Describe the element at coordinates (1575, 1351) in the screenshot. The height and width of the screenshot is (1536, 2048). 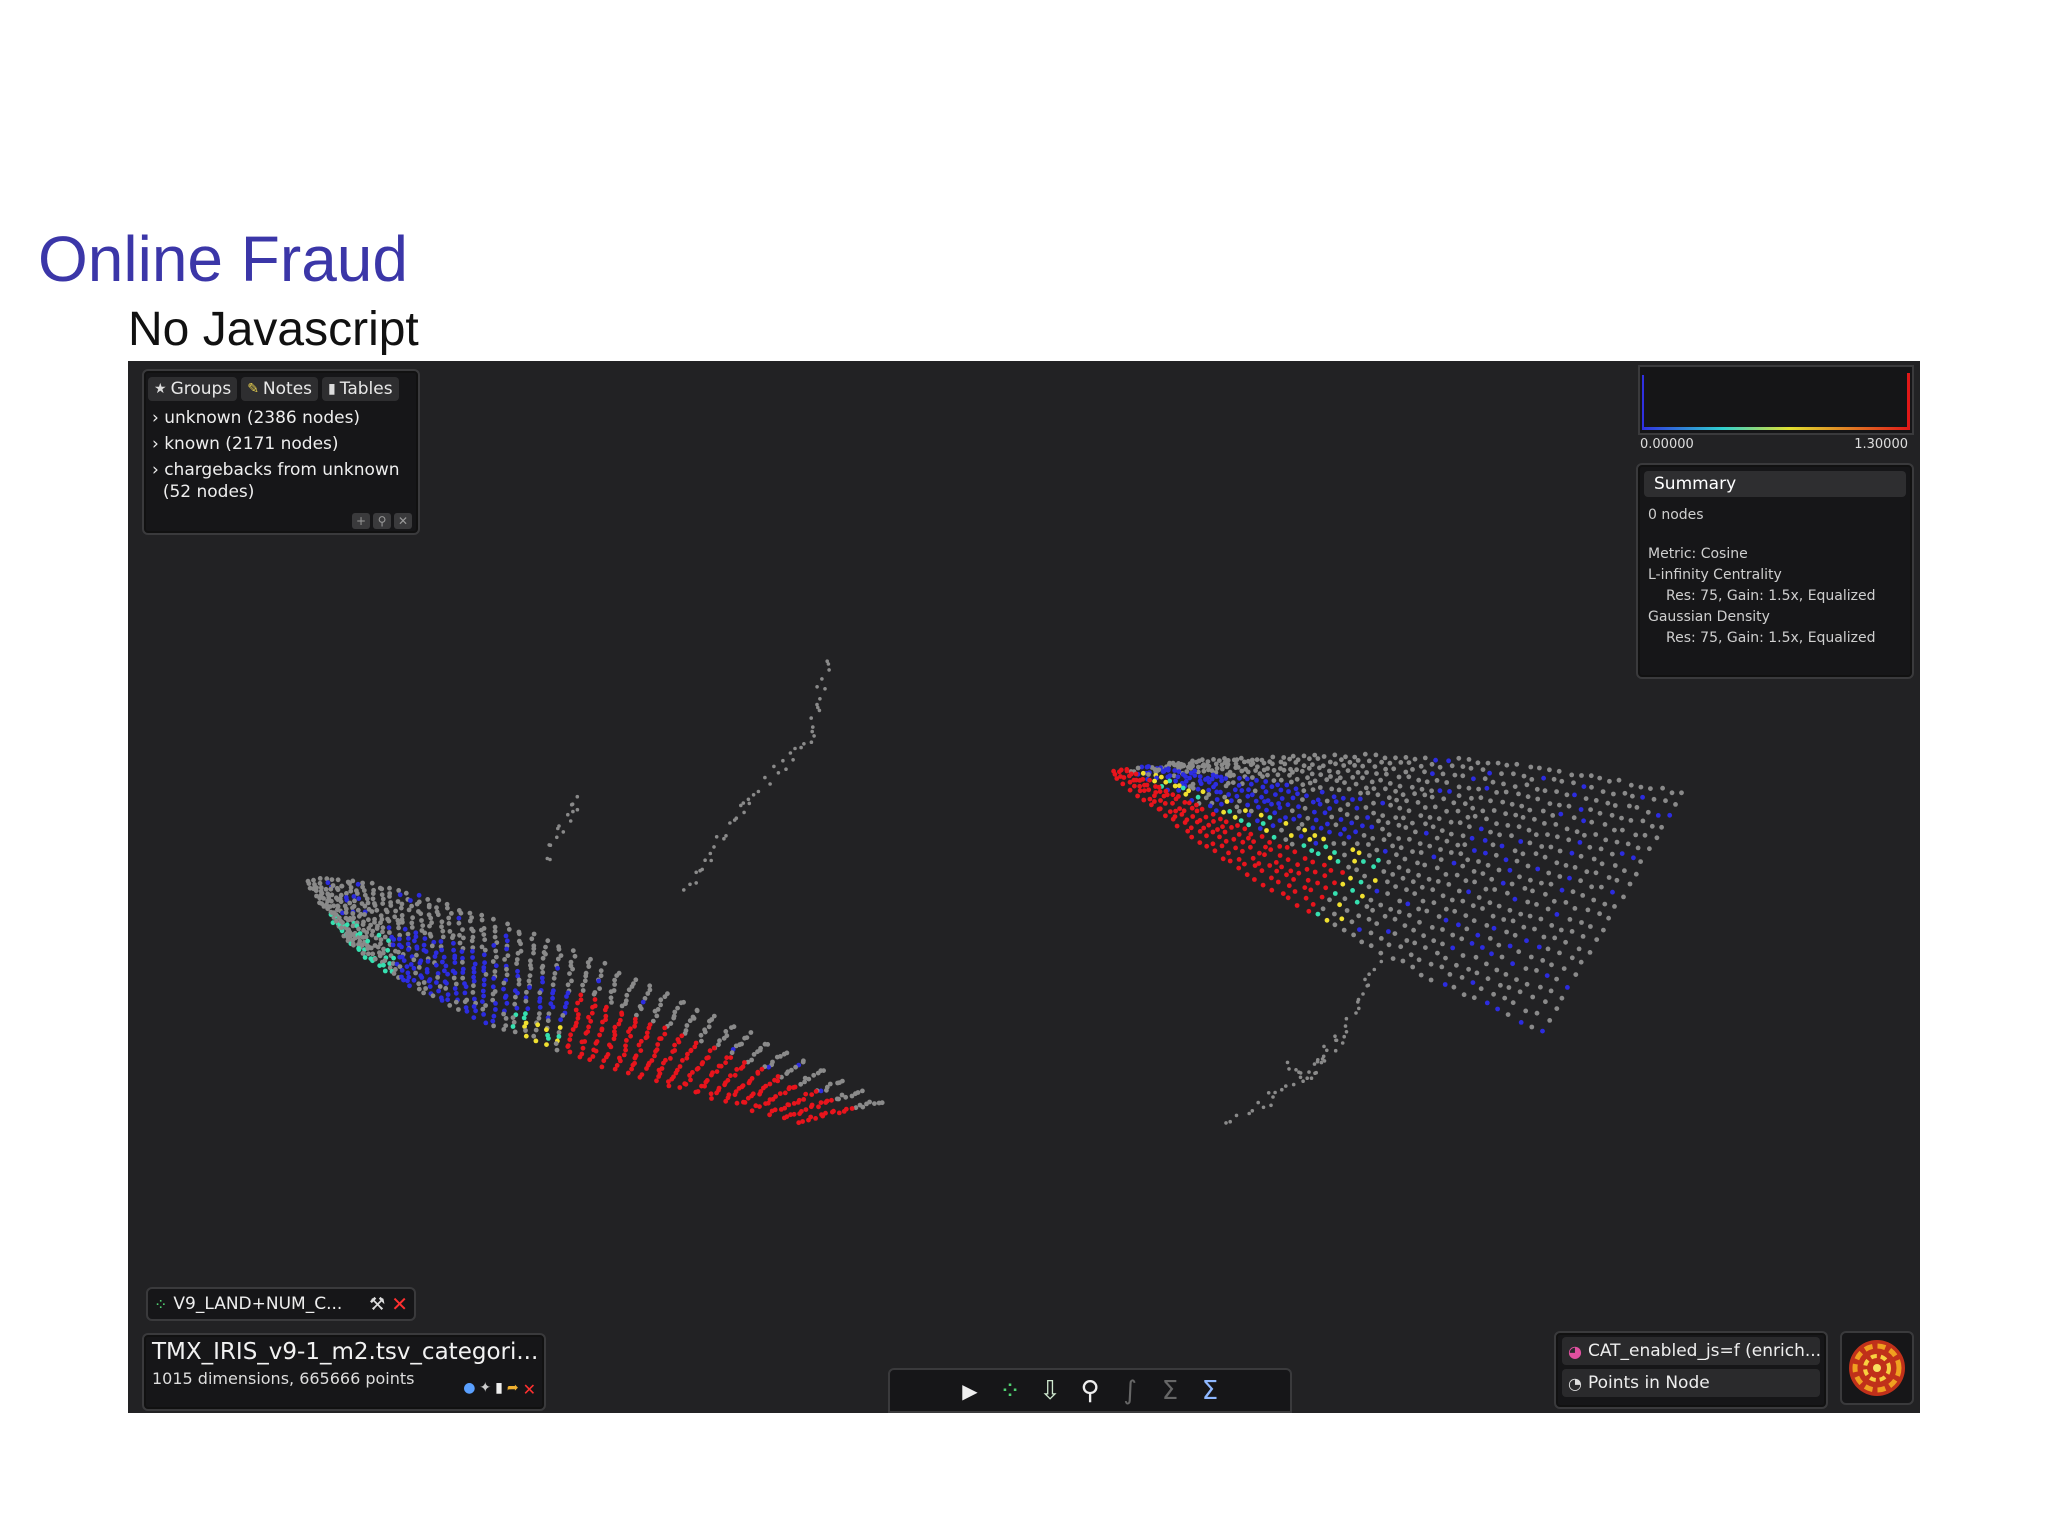
I see `color-wheel-icon: ◕` at that location.